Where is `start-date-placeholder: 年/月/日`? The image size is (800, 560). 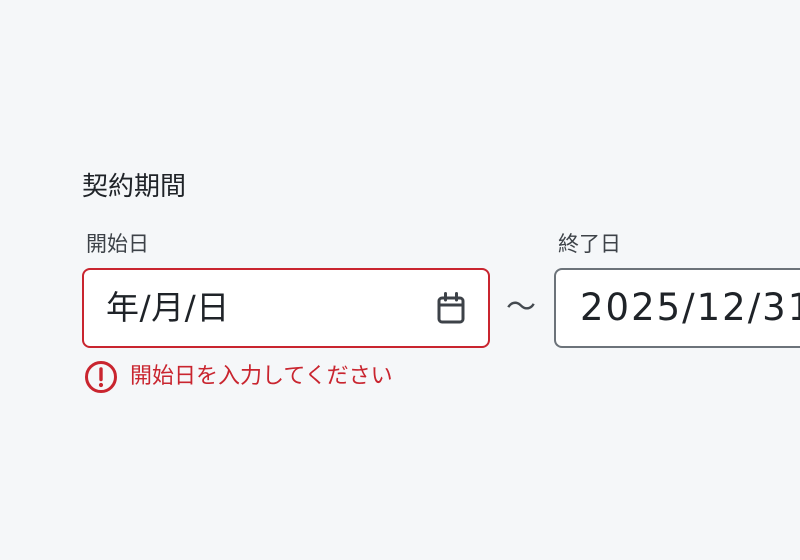
start-date-placeholder: 年/月/日 is located at coordinates (168, 307).